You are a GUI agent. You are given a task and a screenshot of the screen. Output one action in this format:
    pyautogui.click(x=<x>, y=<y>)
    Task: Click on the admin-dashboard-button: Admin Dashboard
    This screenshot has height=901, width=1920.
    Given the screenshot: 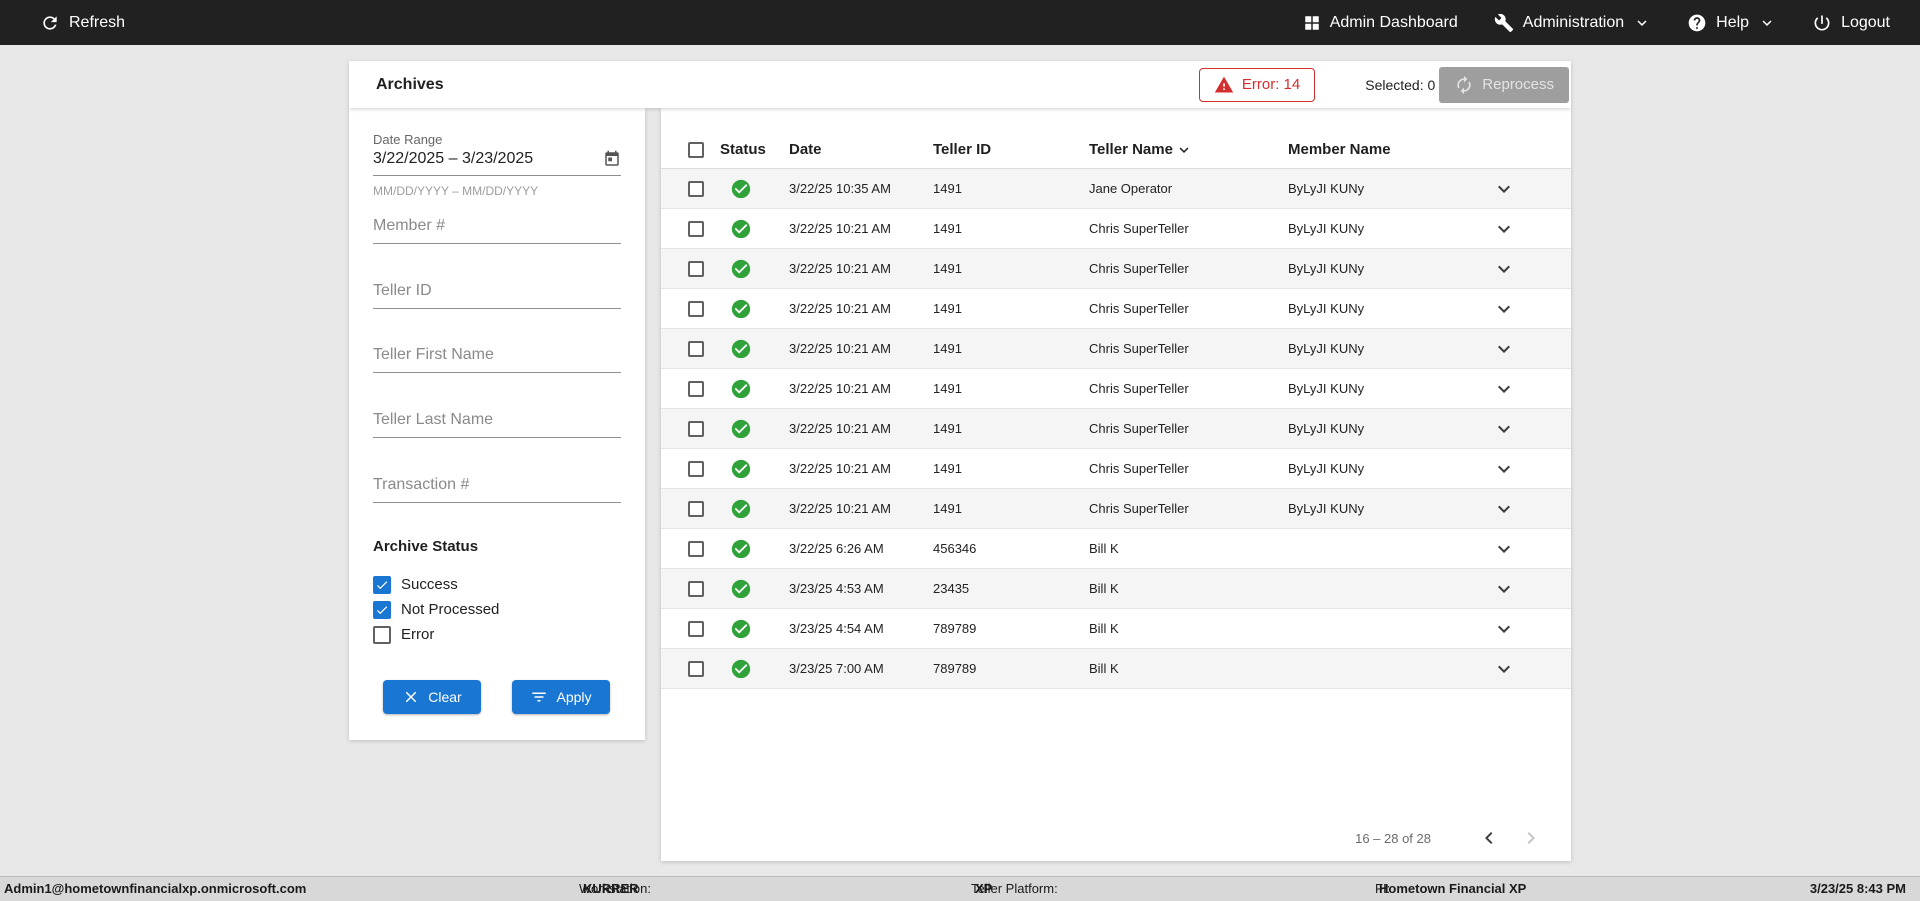 What is the action you would take?
    pyautogui.click(x=1380, y=23)
    